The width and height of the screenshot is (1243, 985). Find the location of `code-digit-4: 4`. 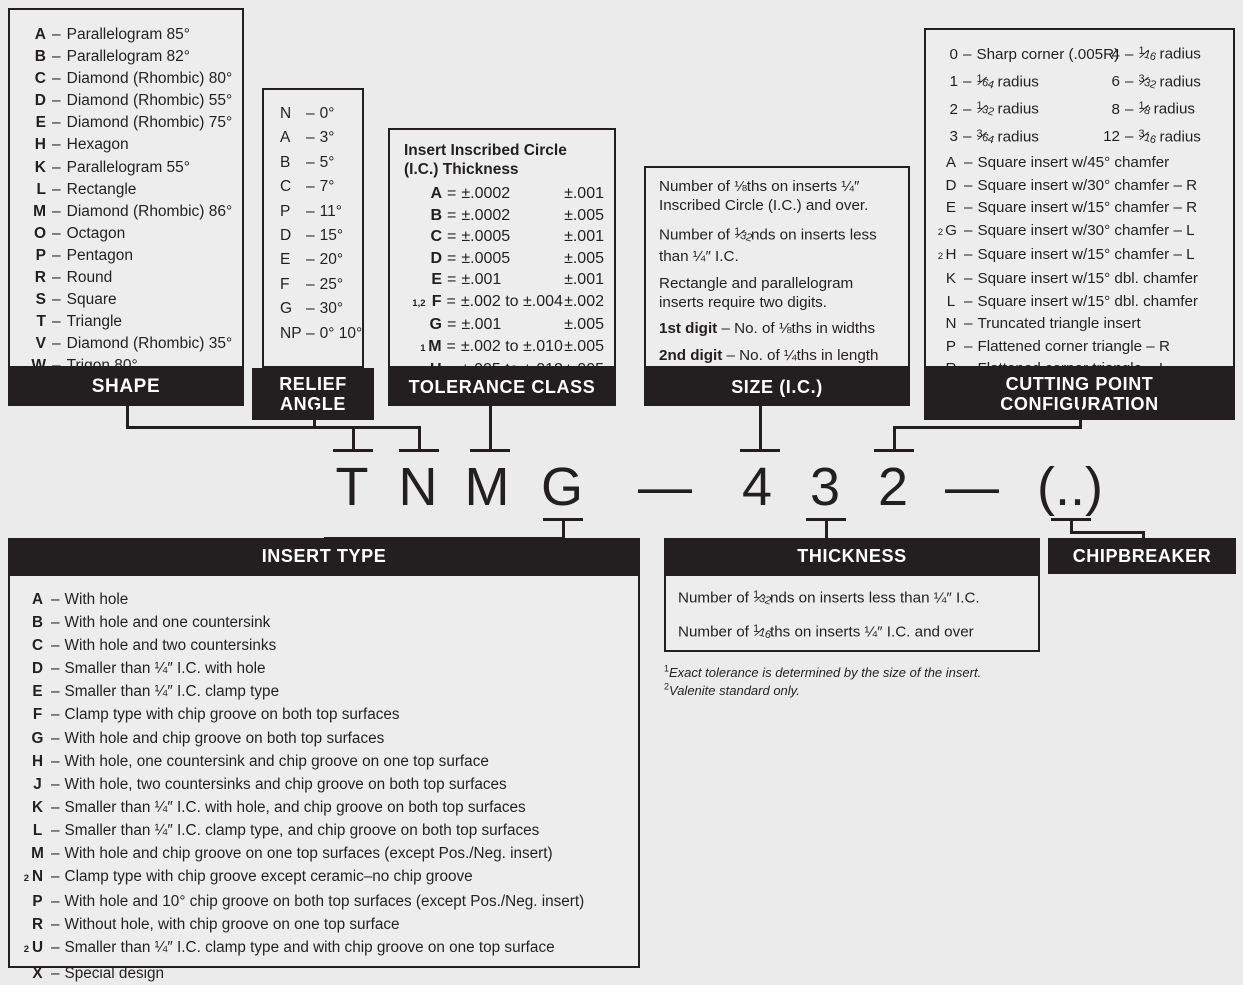

code-digit-4: 4 is located at coordinates (757, 487).